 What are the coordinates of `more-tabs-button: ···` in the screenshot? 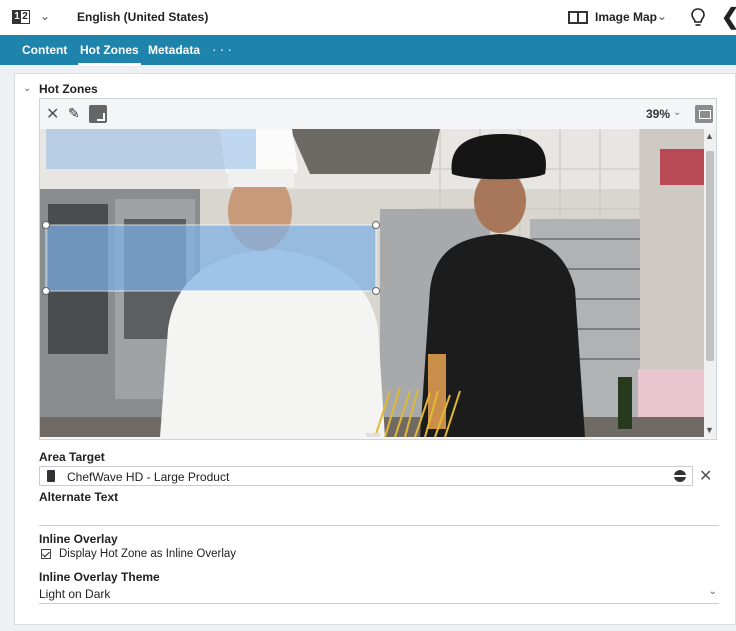 It's located at (223, 49).